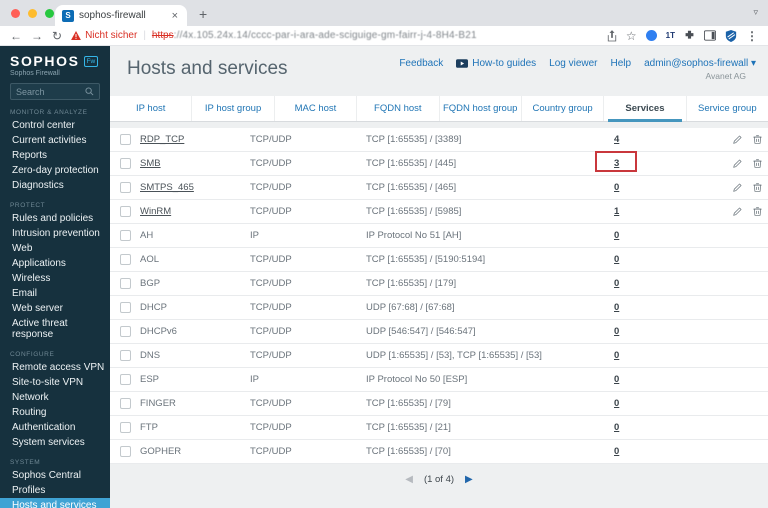 This screenshot has height=508, width=768. What do you see at coordinates (645, 109) in the screenshot?
I see `tab-services: Services` at bounding box center [645, 109].